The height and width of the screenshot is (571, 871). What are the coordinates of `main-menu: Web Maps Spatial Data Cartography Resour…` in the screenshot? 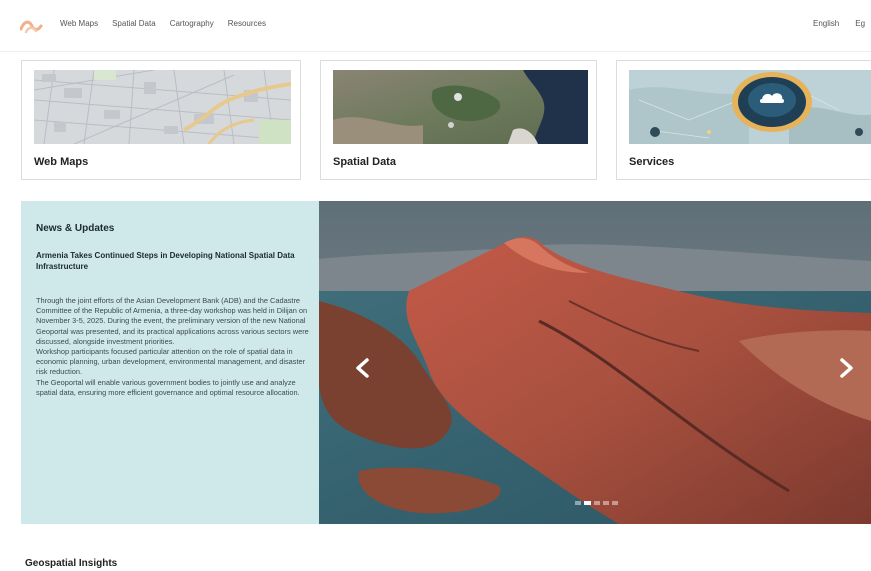 It's located at (163, 23).